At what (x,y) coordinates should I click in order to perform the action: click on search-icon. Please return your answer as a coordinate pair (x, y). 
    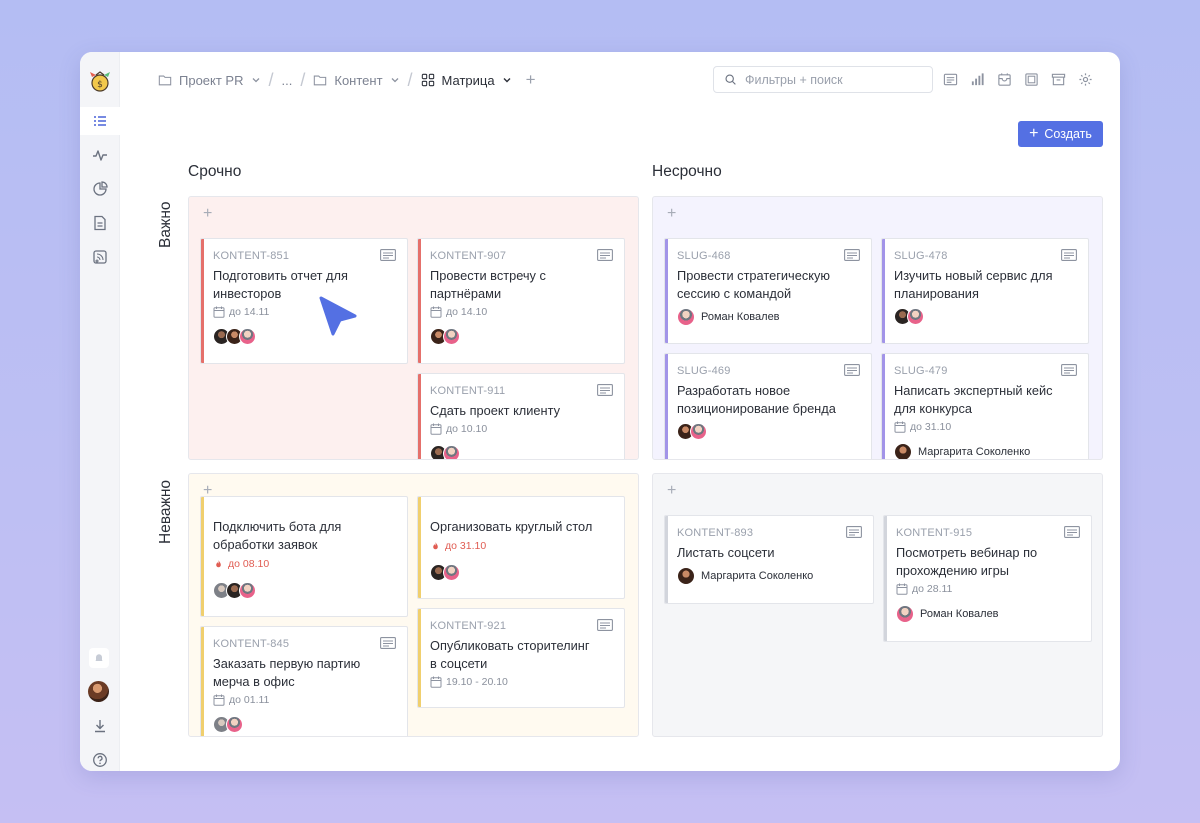
    Looking at the image, I should click on (730, 79).